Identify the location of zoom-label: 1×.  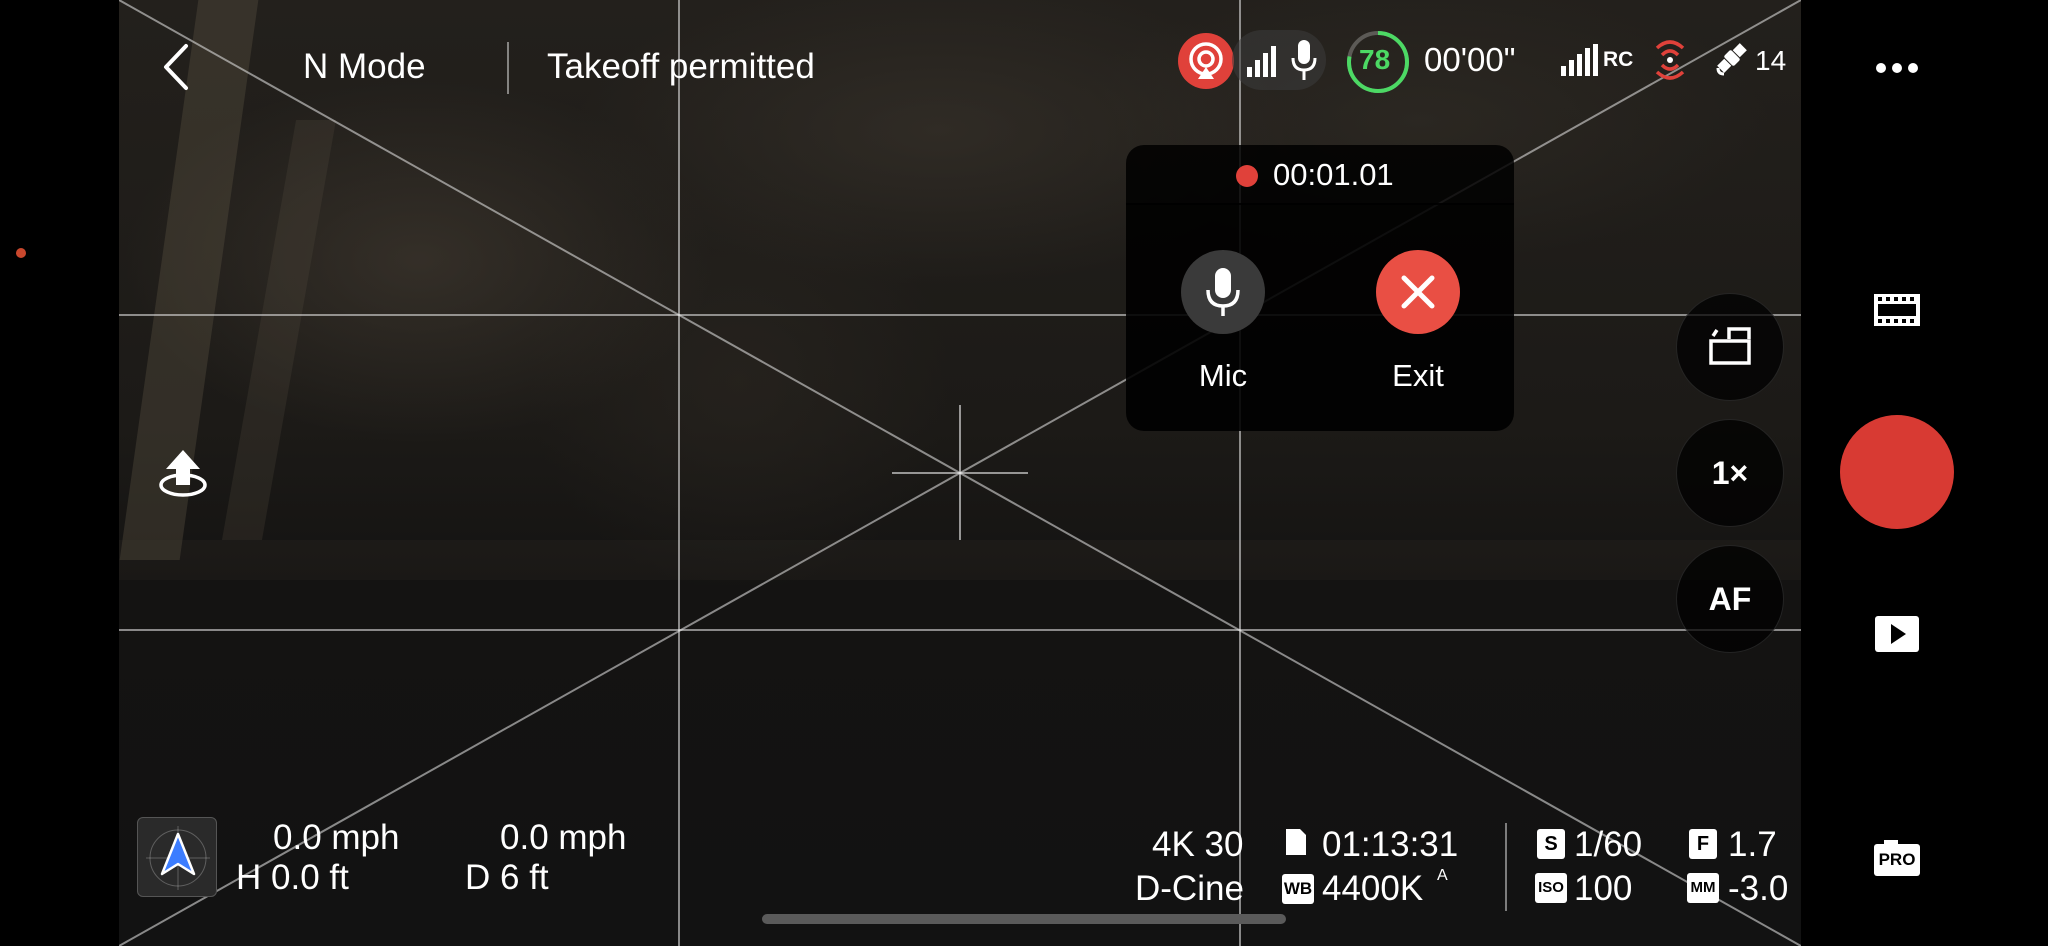
(1730, 472).